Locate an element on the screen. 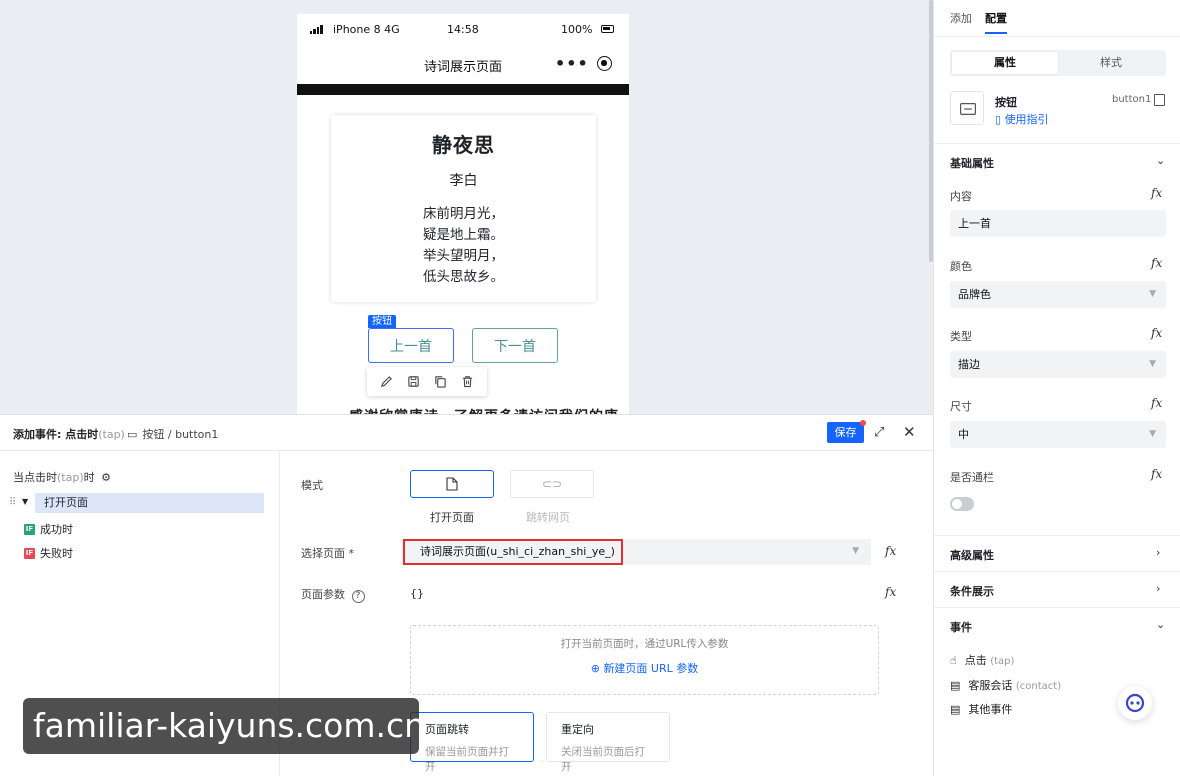 This screenshot has height=776, width=1180. link-icon: ⊂⊃ is located at coordinates (552, 484).